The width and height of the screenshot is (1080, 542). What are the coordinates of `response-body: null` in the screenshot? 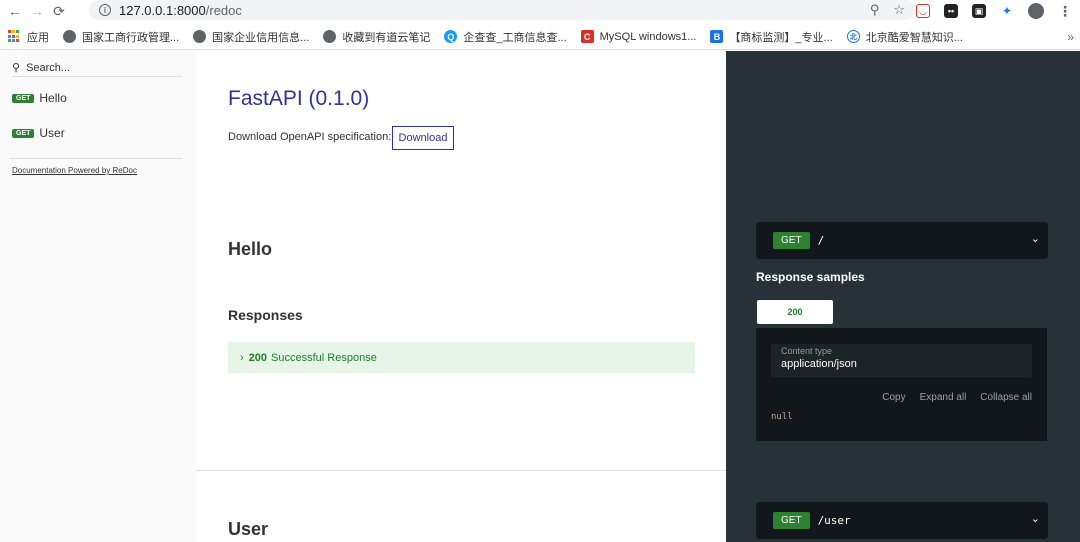 It's located at (782, 417).